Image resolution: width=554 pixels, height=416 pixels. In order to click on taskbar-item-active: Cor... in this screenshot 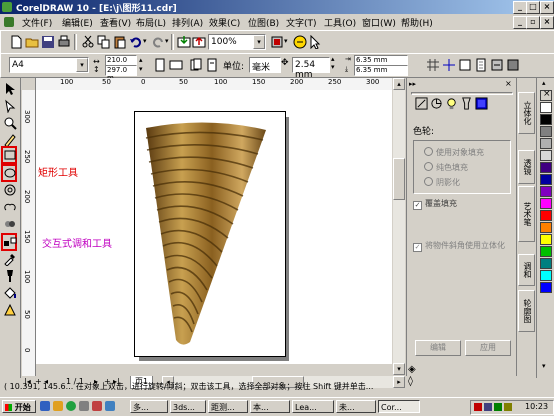, I will do `click(399, 406)`.